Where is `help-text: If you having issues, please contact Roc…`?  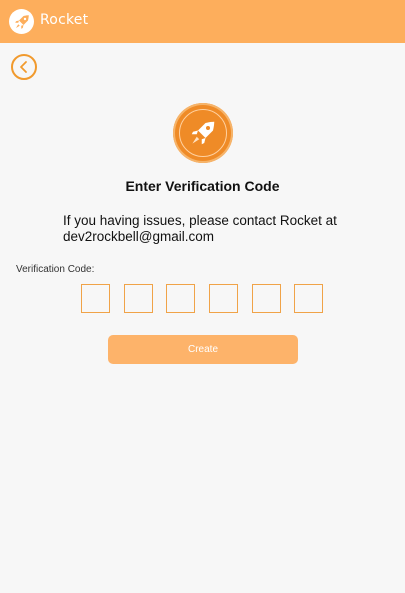 help-text: If you having issues, please contact Roc… is located at coordinates (213, 229).